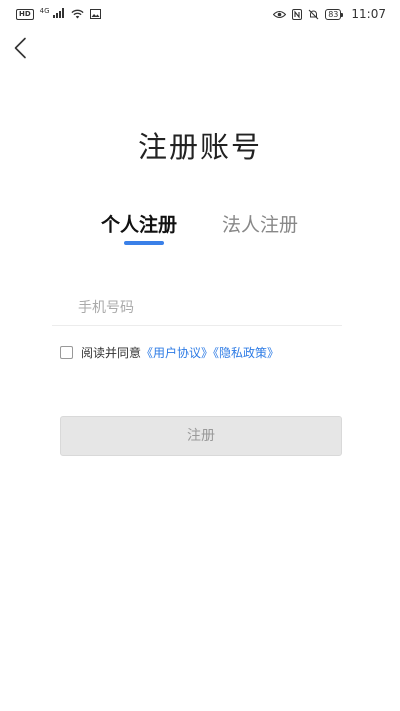 The image size is (400, 711). I want to click on back-button, so click(20, 48).